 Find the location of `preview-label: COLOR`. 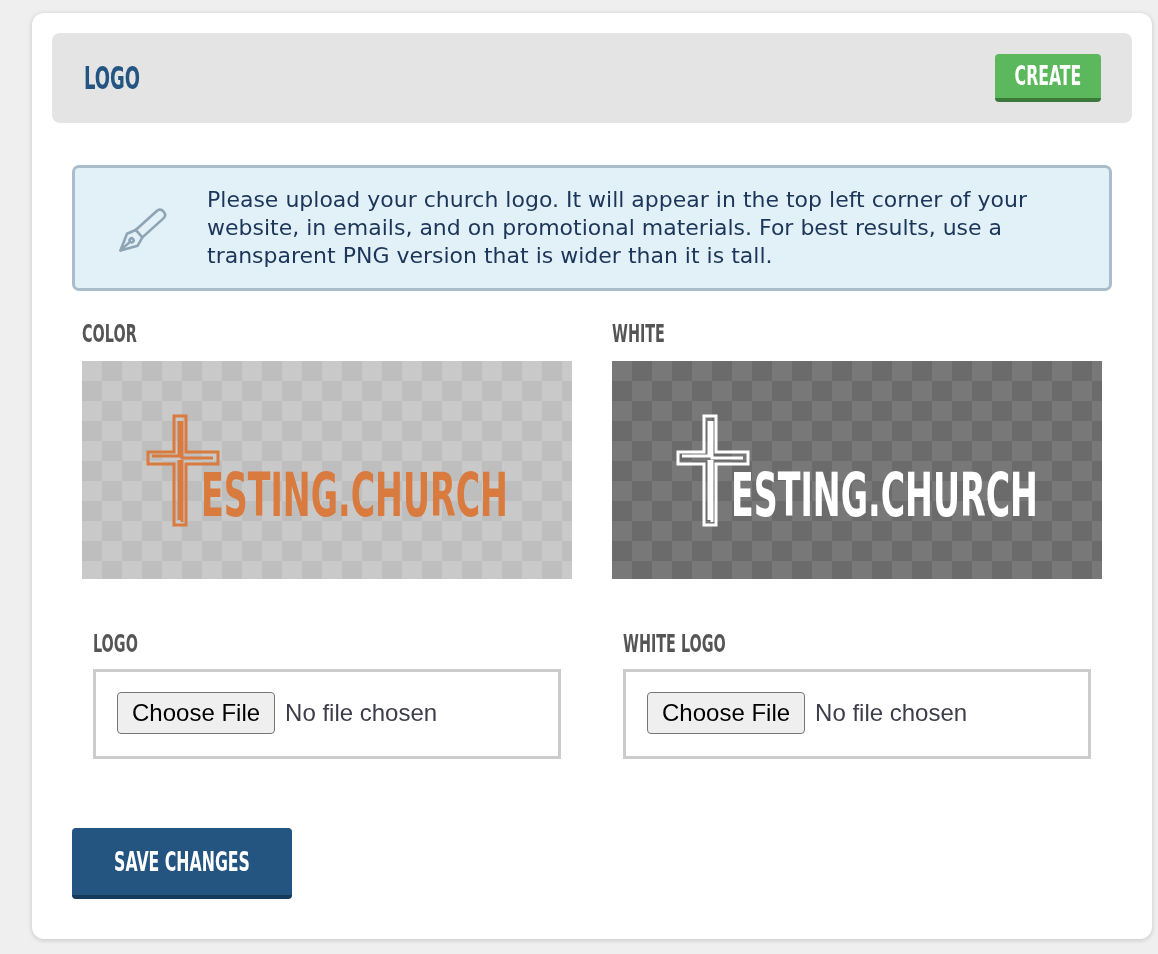

preview-label: COLOR is located at coordinates (109, 333).